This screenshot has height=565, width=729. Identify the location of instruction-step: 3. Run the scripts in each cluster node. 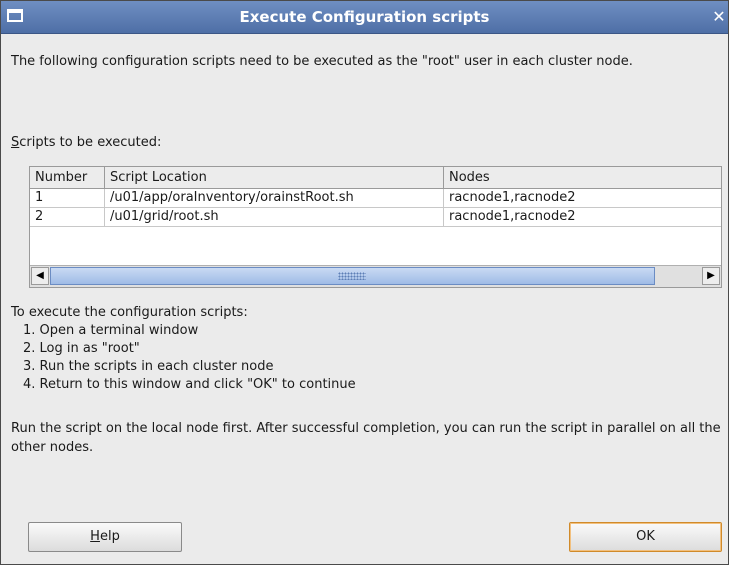
(148, 366).